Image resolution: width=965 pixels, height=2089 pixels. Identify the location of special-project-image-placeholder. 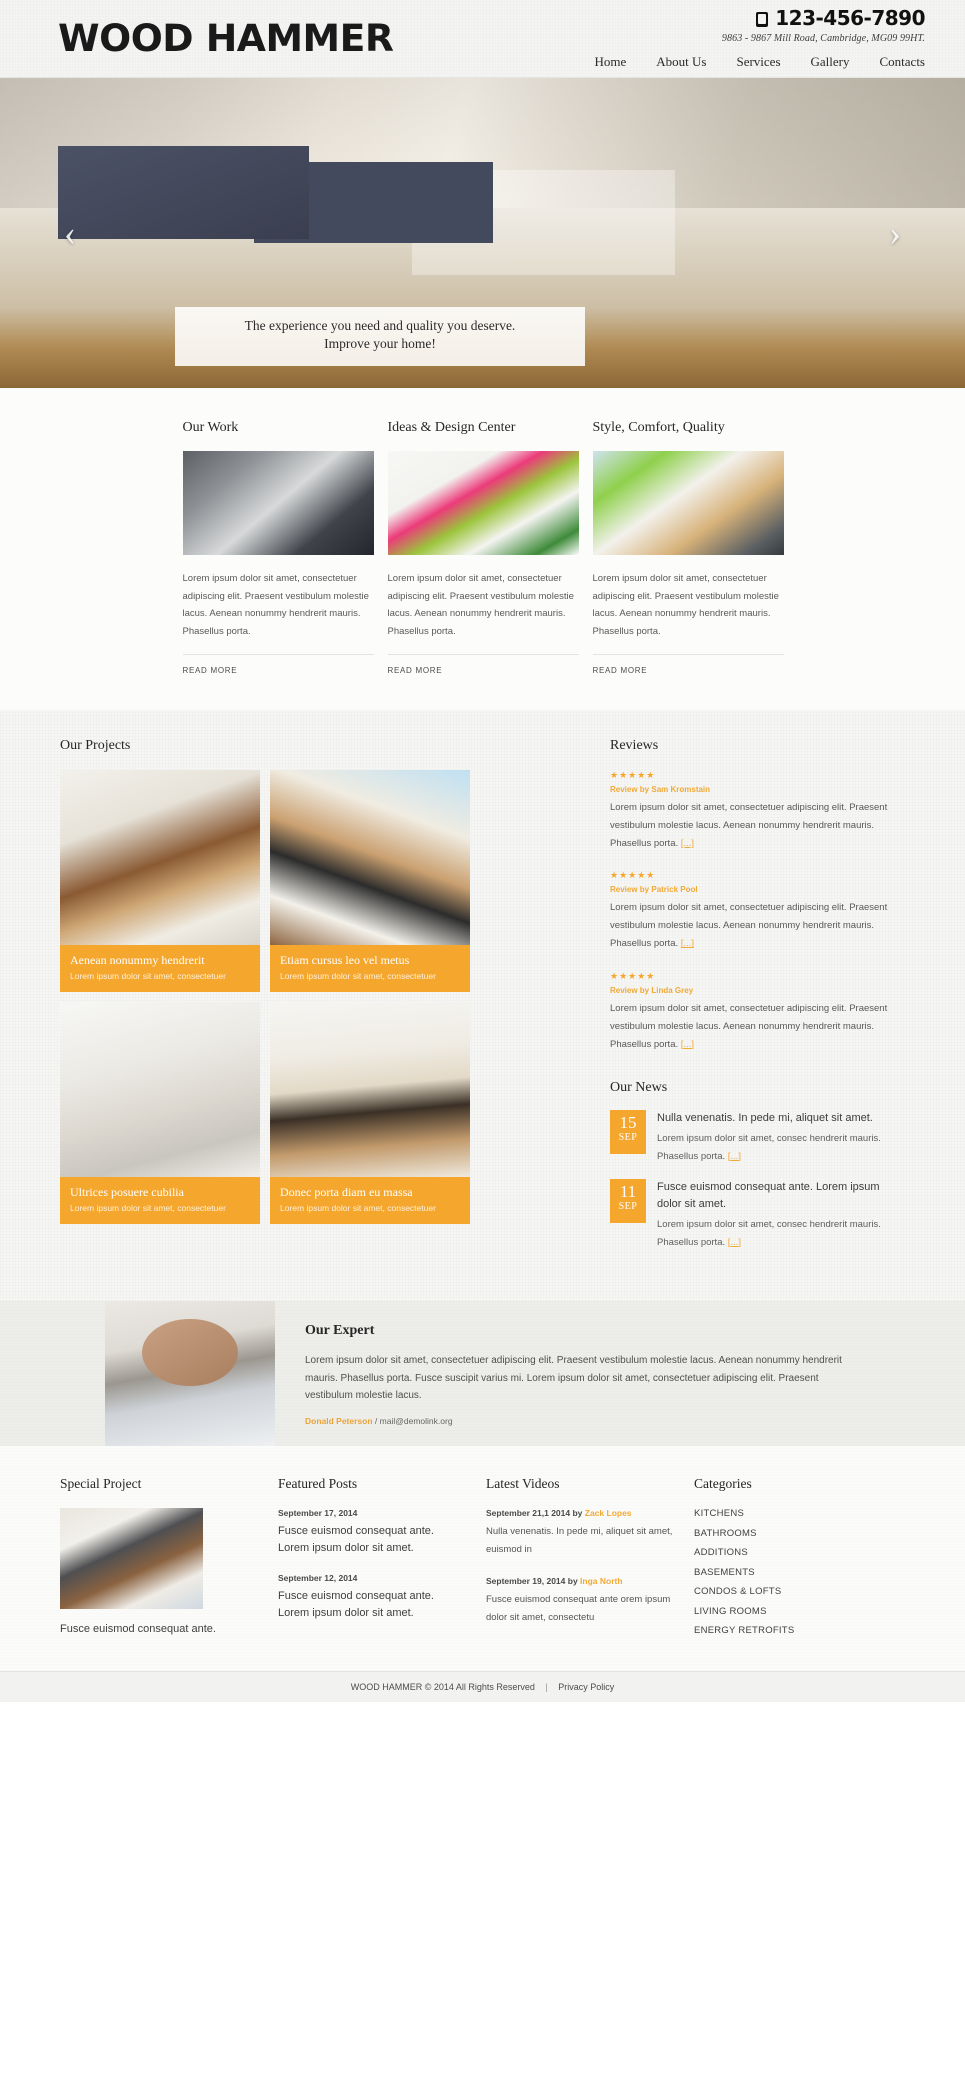
(131, 1559).